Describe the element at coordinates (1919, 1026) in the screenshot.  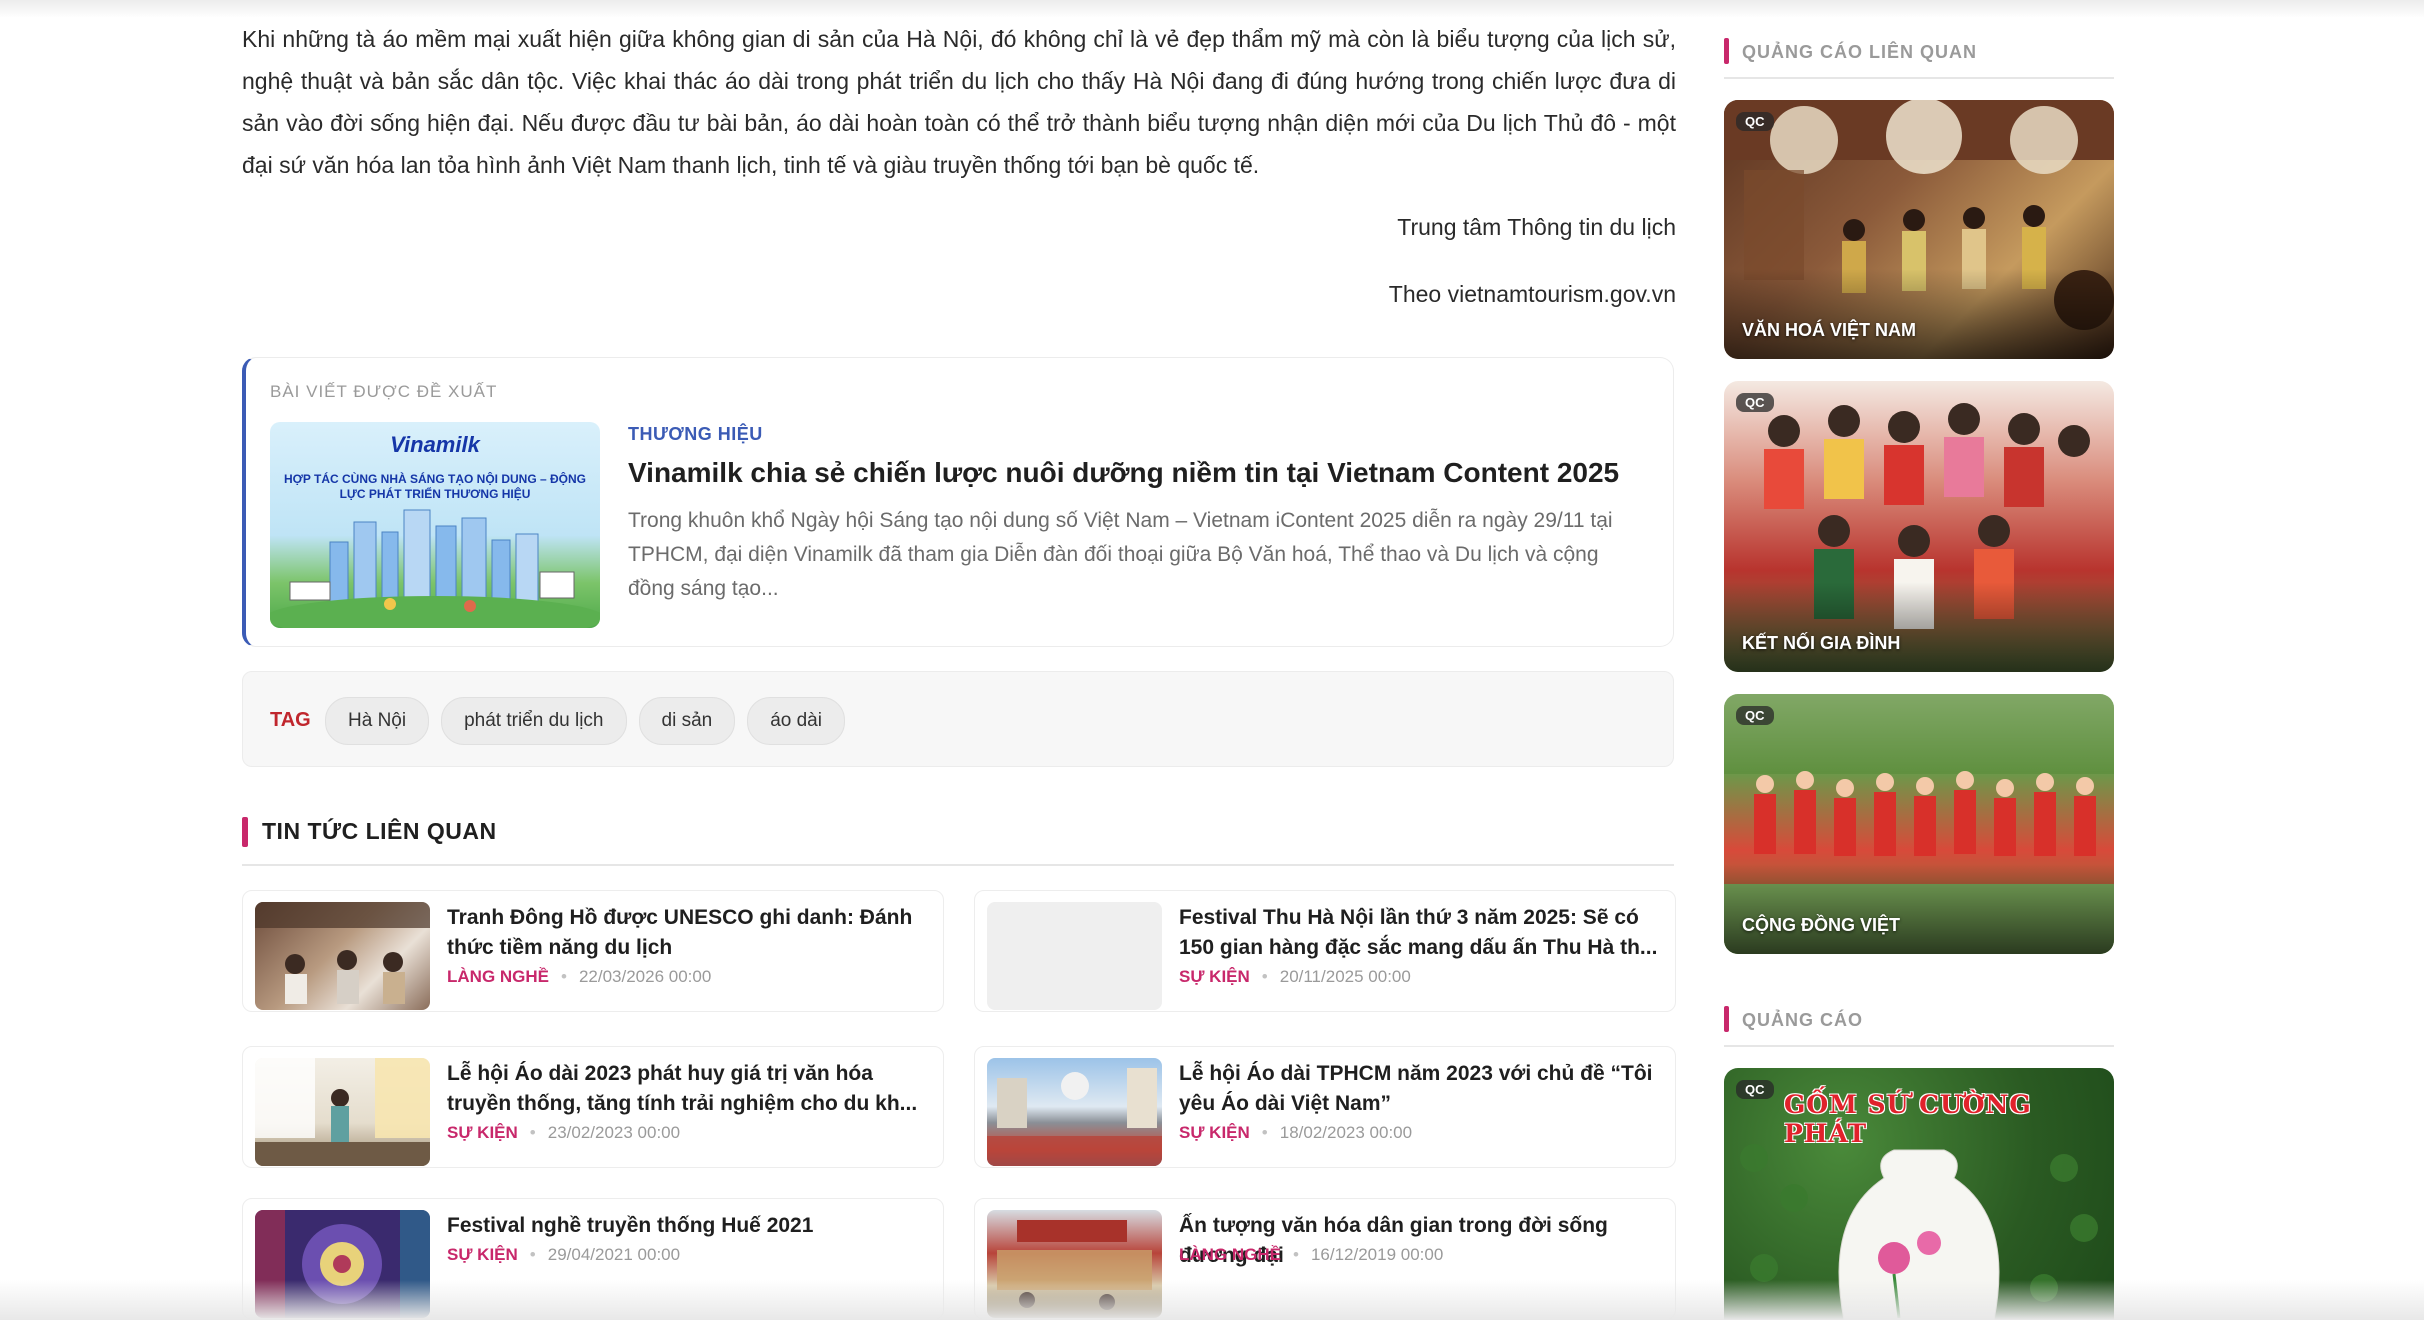
I see `ads-heading: QUẢNG CÁO` at that location.